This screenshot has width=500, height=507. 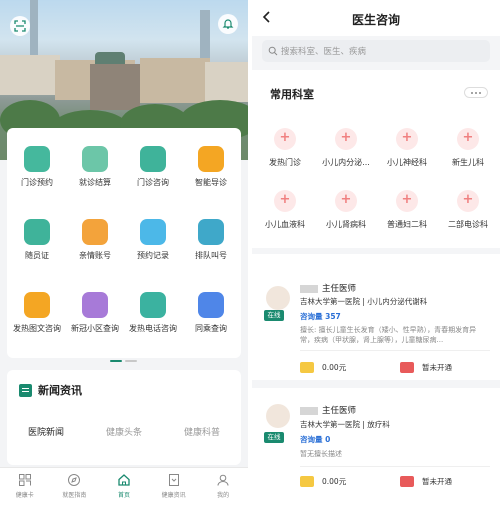 I want to click on department-item: 小儿肾病科, so click(x=346, y=210).